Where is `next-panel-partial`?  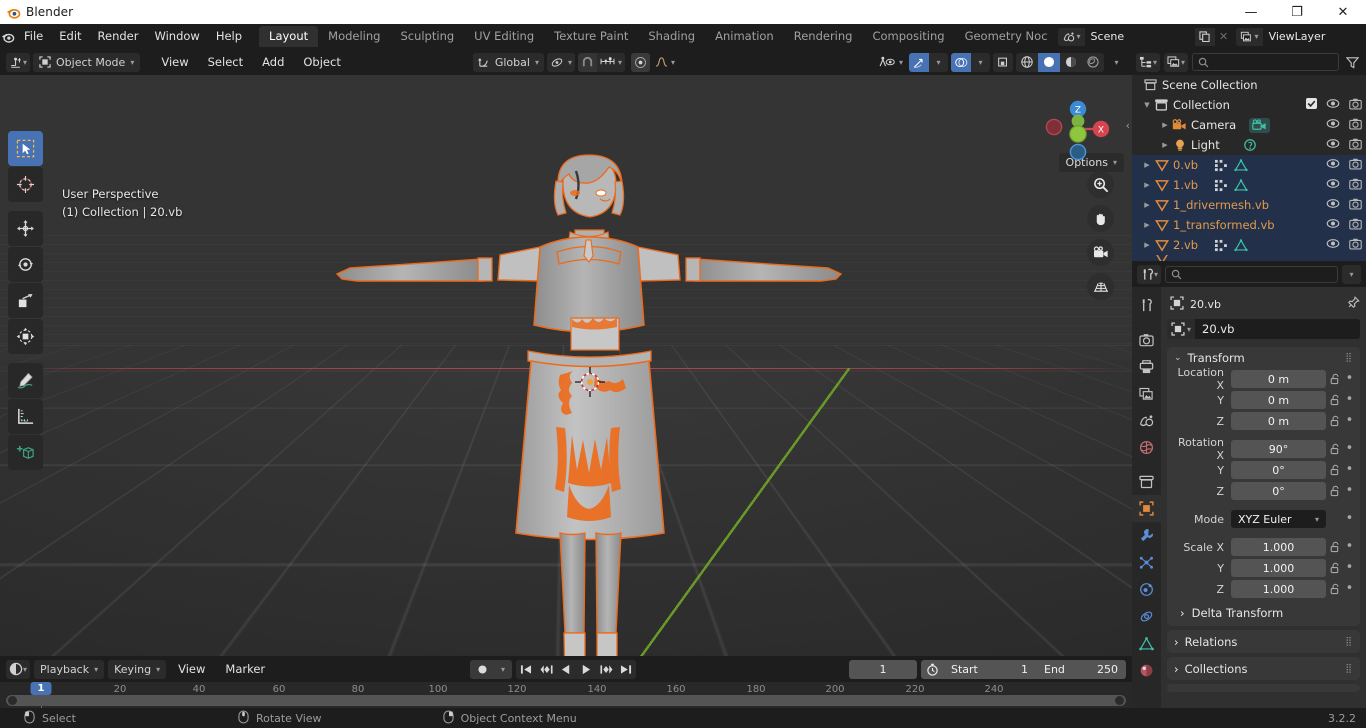 next-panel-partial is located at coordinates (1263, 688).